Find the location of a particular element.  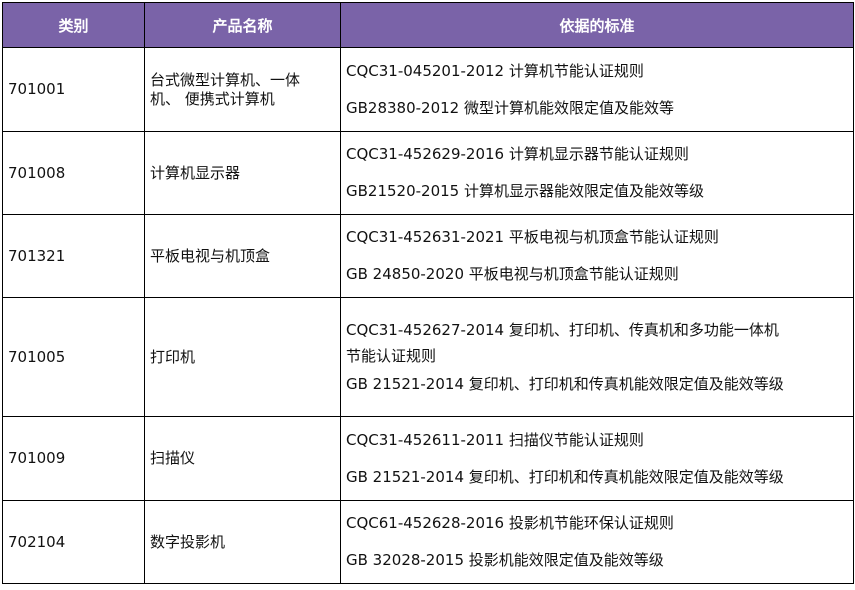

product-cell: 数字投影机 is located at coordinates (242, 542).